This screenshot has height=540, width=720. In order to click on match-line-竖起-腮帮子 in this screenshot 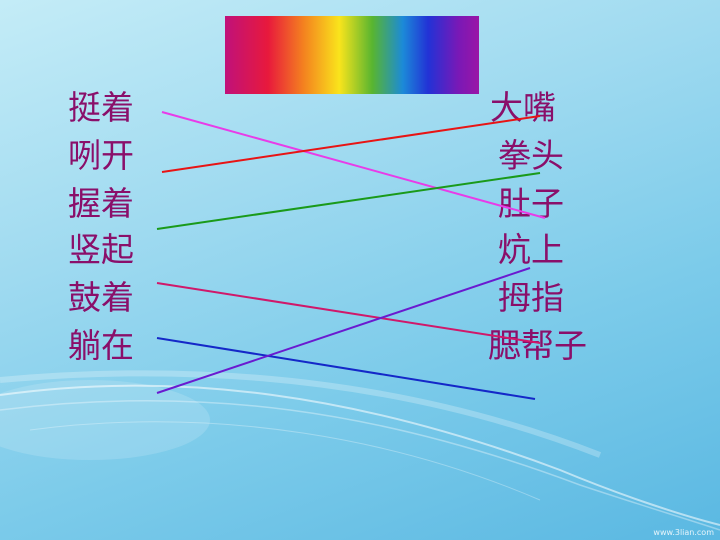, I will do `click(348, 313)`.